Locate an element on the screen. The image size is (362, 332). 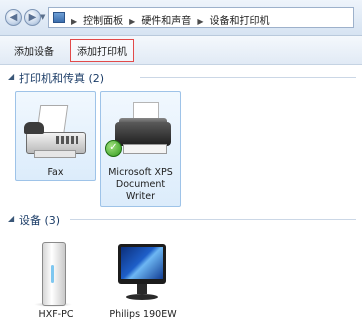
device-label-line-2: Document is located at coordinates (140, 184).